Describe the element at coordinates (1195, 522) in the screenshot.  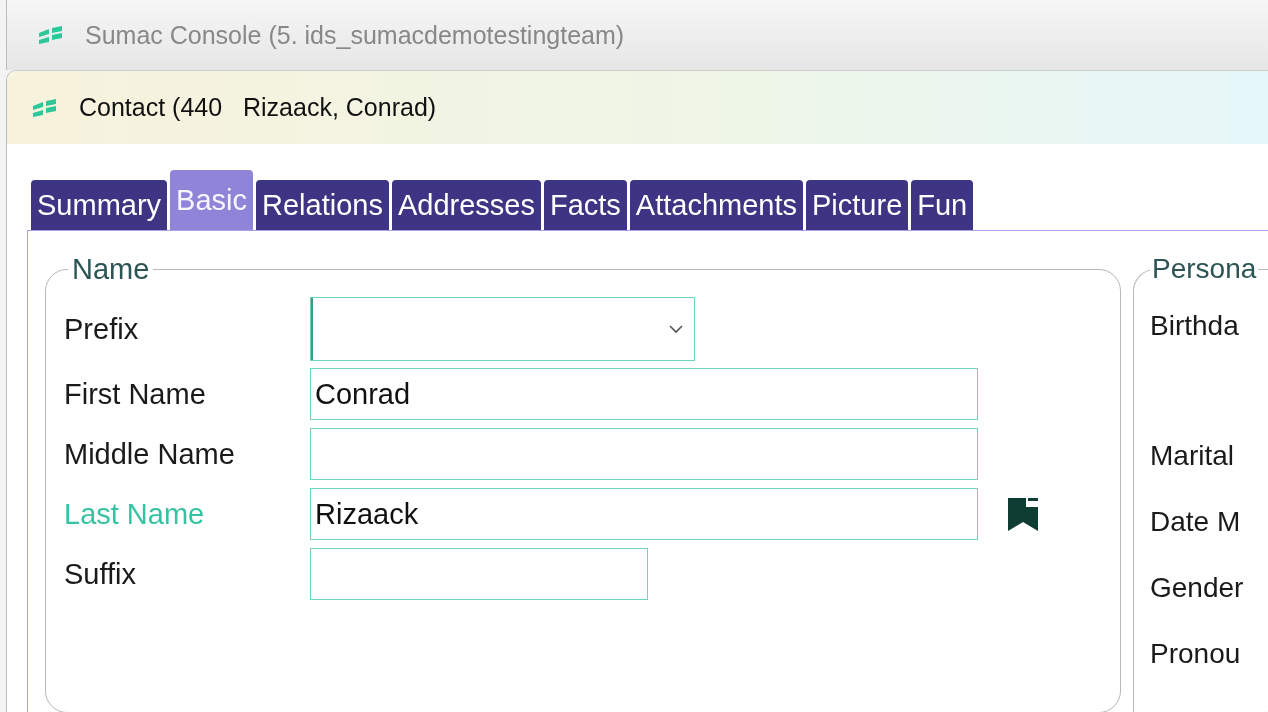
I see `field-label: Date M` at that location.